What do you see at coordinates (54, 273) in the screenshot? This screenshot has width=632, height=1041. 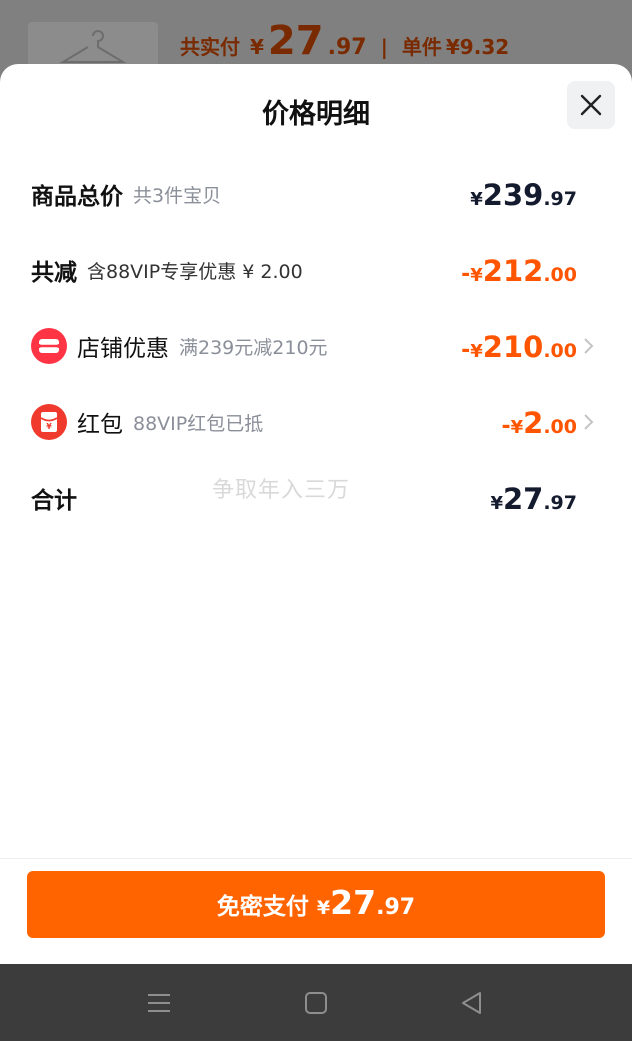 I see `discount-title: 共减` at bounding box center [54, 273].